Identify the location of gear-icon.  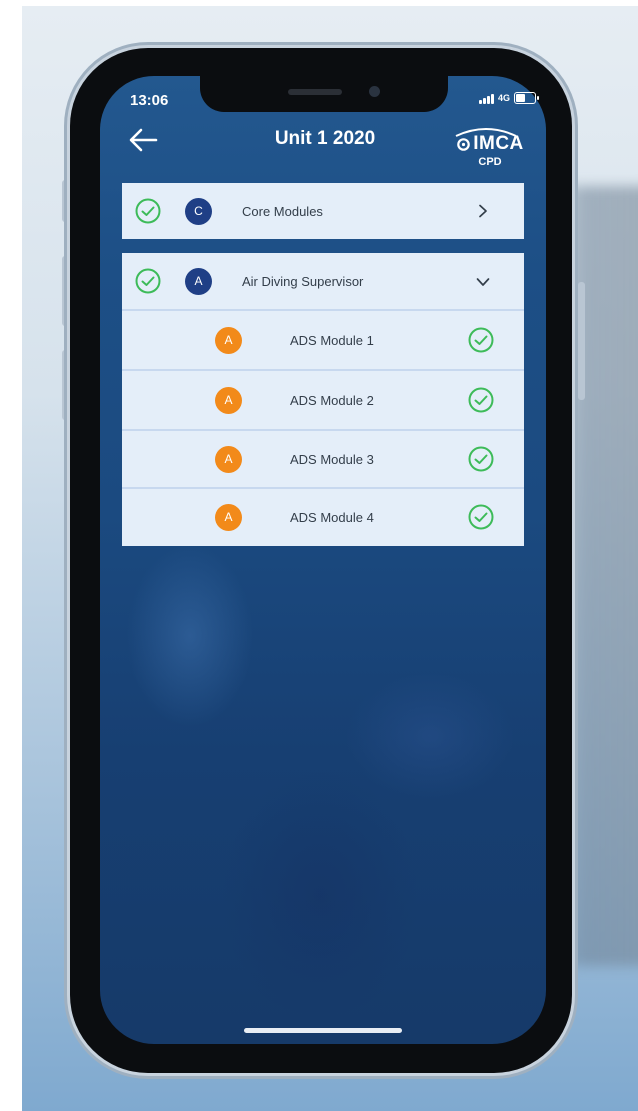
(464, 144).